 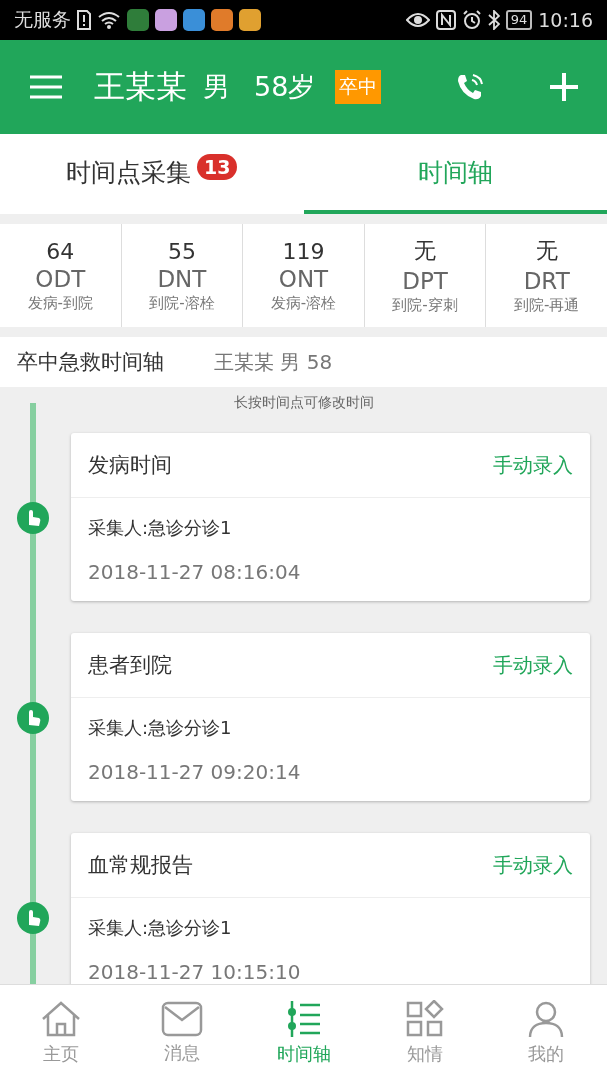 I want to click on user-icon, so click(x=546, y=1018).